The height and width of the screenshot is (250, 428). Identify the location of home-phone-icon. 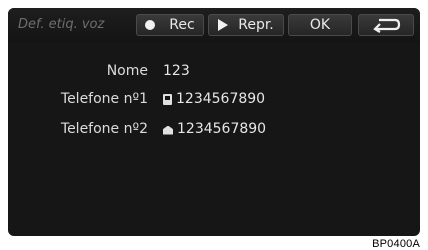
(168, 130).